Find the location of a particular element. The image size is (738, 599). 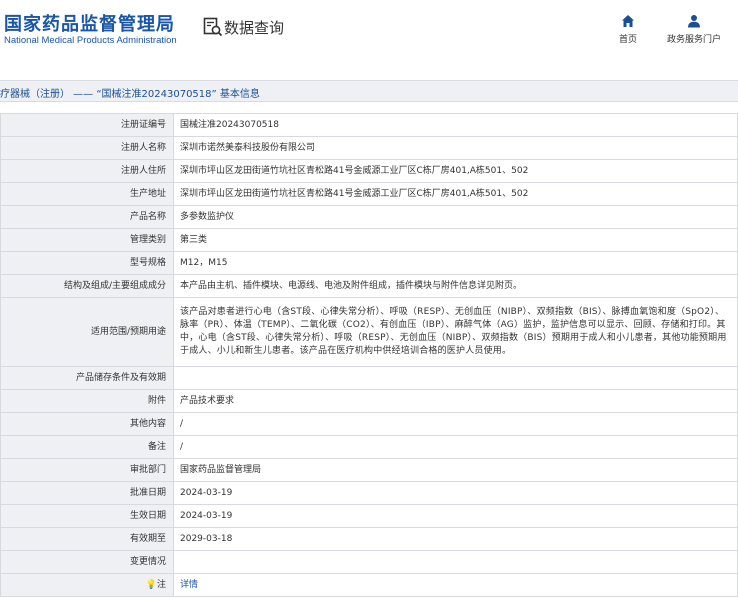

document-search-icon is located at coordinates (213, 27).